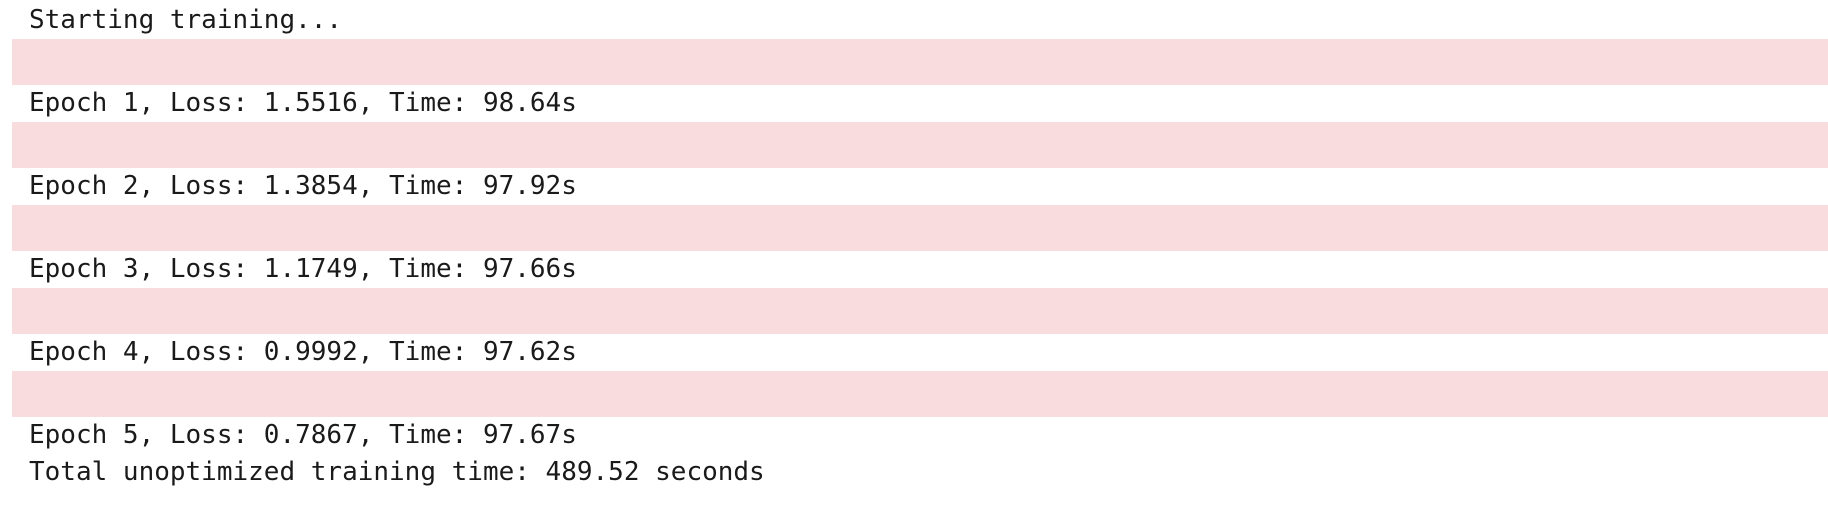  Describe the element at coordinates (303, 269) in the screenshot. I see `output-line-epoch-3: Epoch 3, Loss: 1.1749, Time: 97.66s` at that location.